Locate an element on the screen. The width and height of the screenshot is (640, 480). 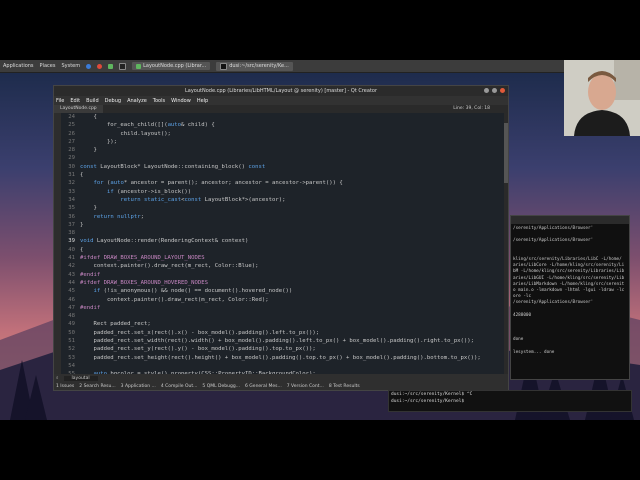
output-pane-tab: 8 Test Results is located at coordinates (344, 386).